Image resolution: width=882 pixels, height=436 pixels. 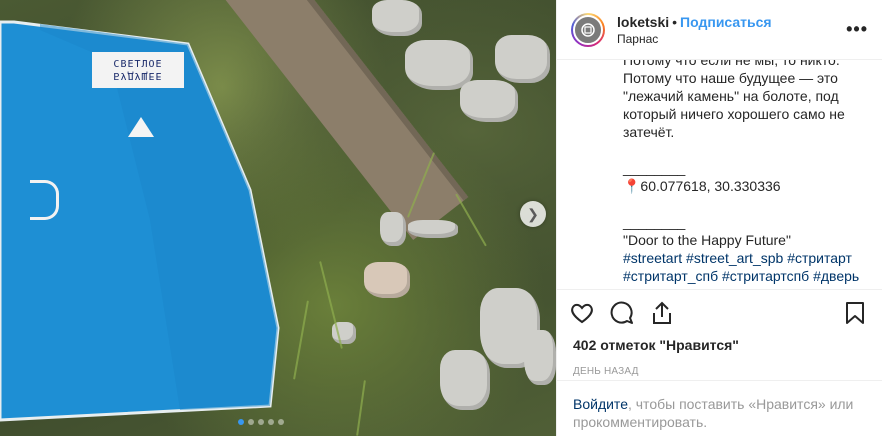 I want to click on likes-count: 402 отметок "Нравится", so click(x=719, y=345).